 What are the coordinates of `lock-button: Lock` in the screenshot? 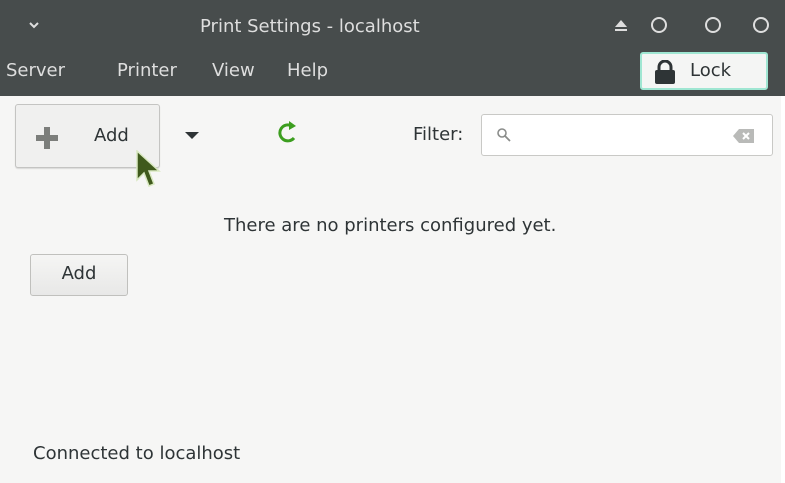 It's located at (704, 71).